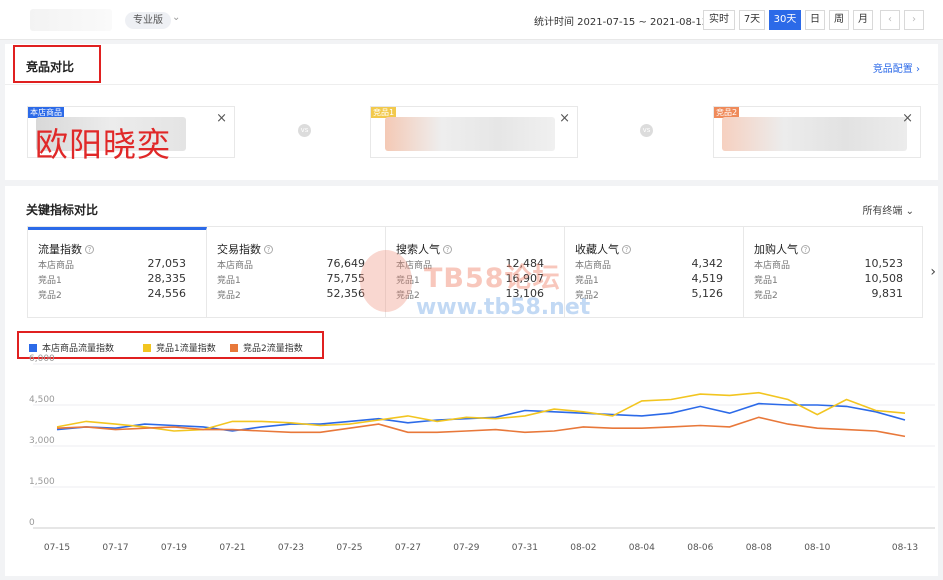  I want to click on edition-badge: 专业版, so click(148, 20).